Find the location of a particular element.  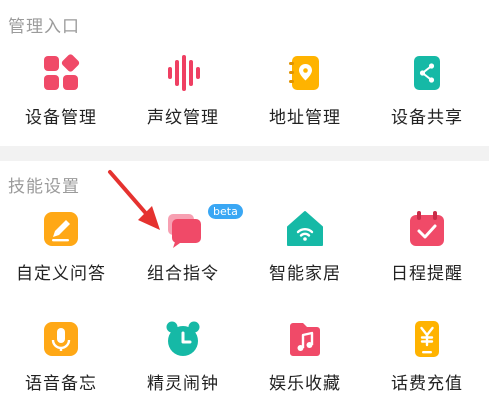

phone-recharge-item: 话费充值 is located at coordinates (427, 369).